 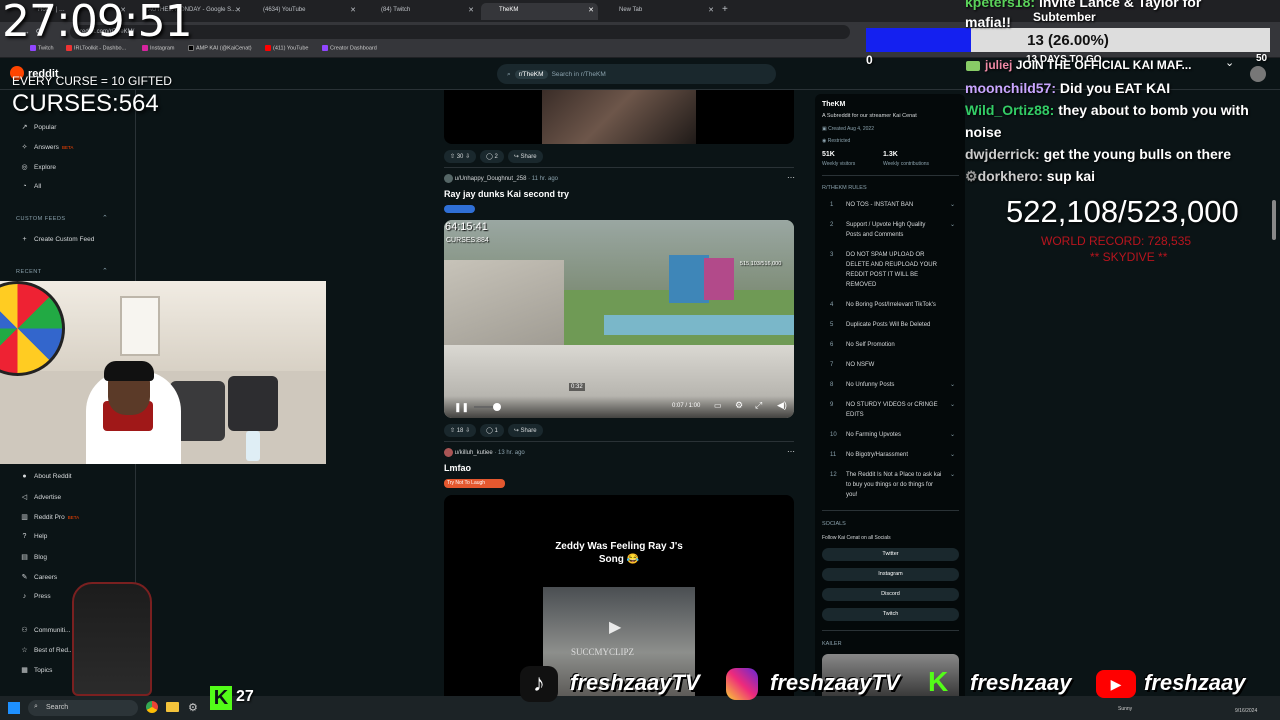 What do you see at coordinates (112, 639) in the screenshot?
I see `gaming-chair` at bounding box center [112, 639].